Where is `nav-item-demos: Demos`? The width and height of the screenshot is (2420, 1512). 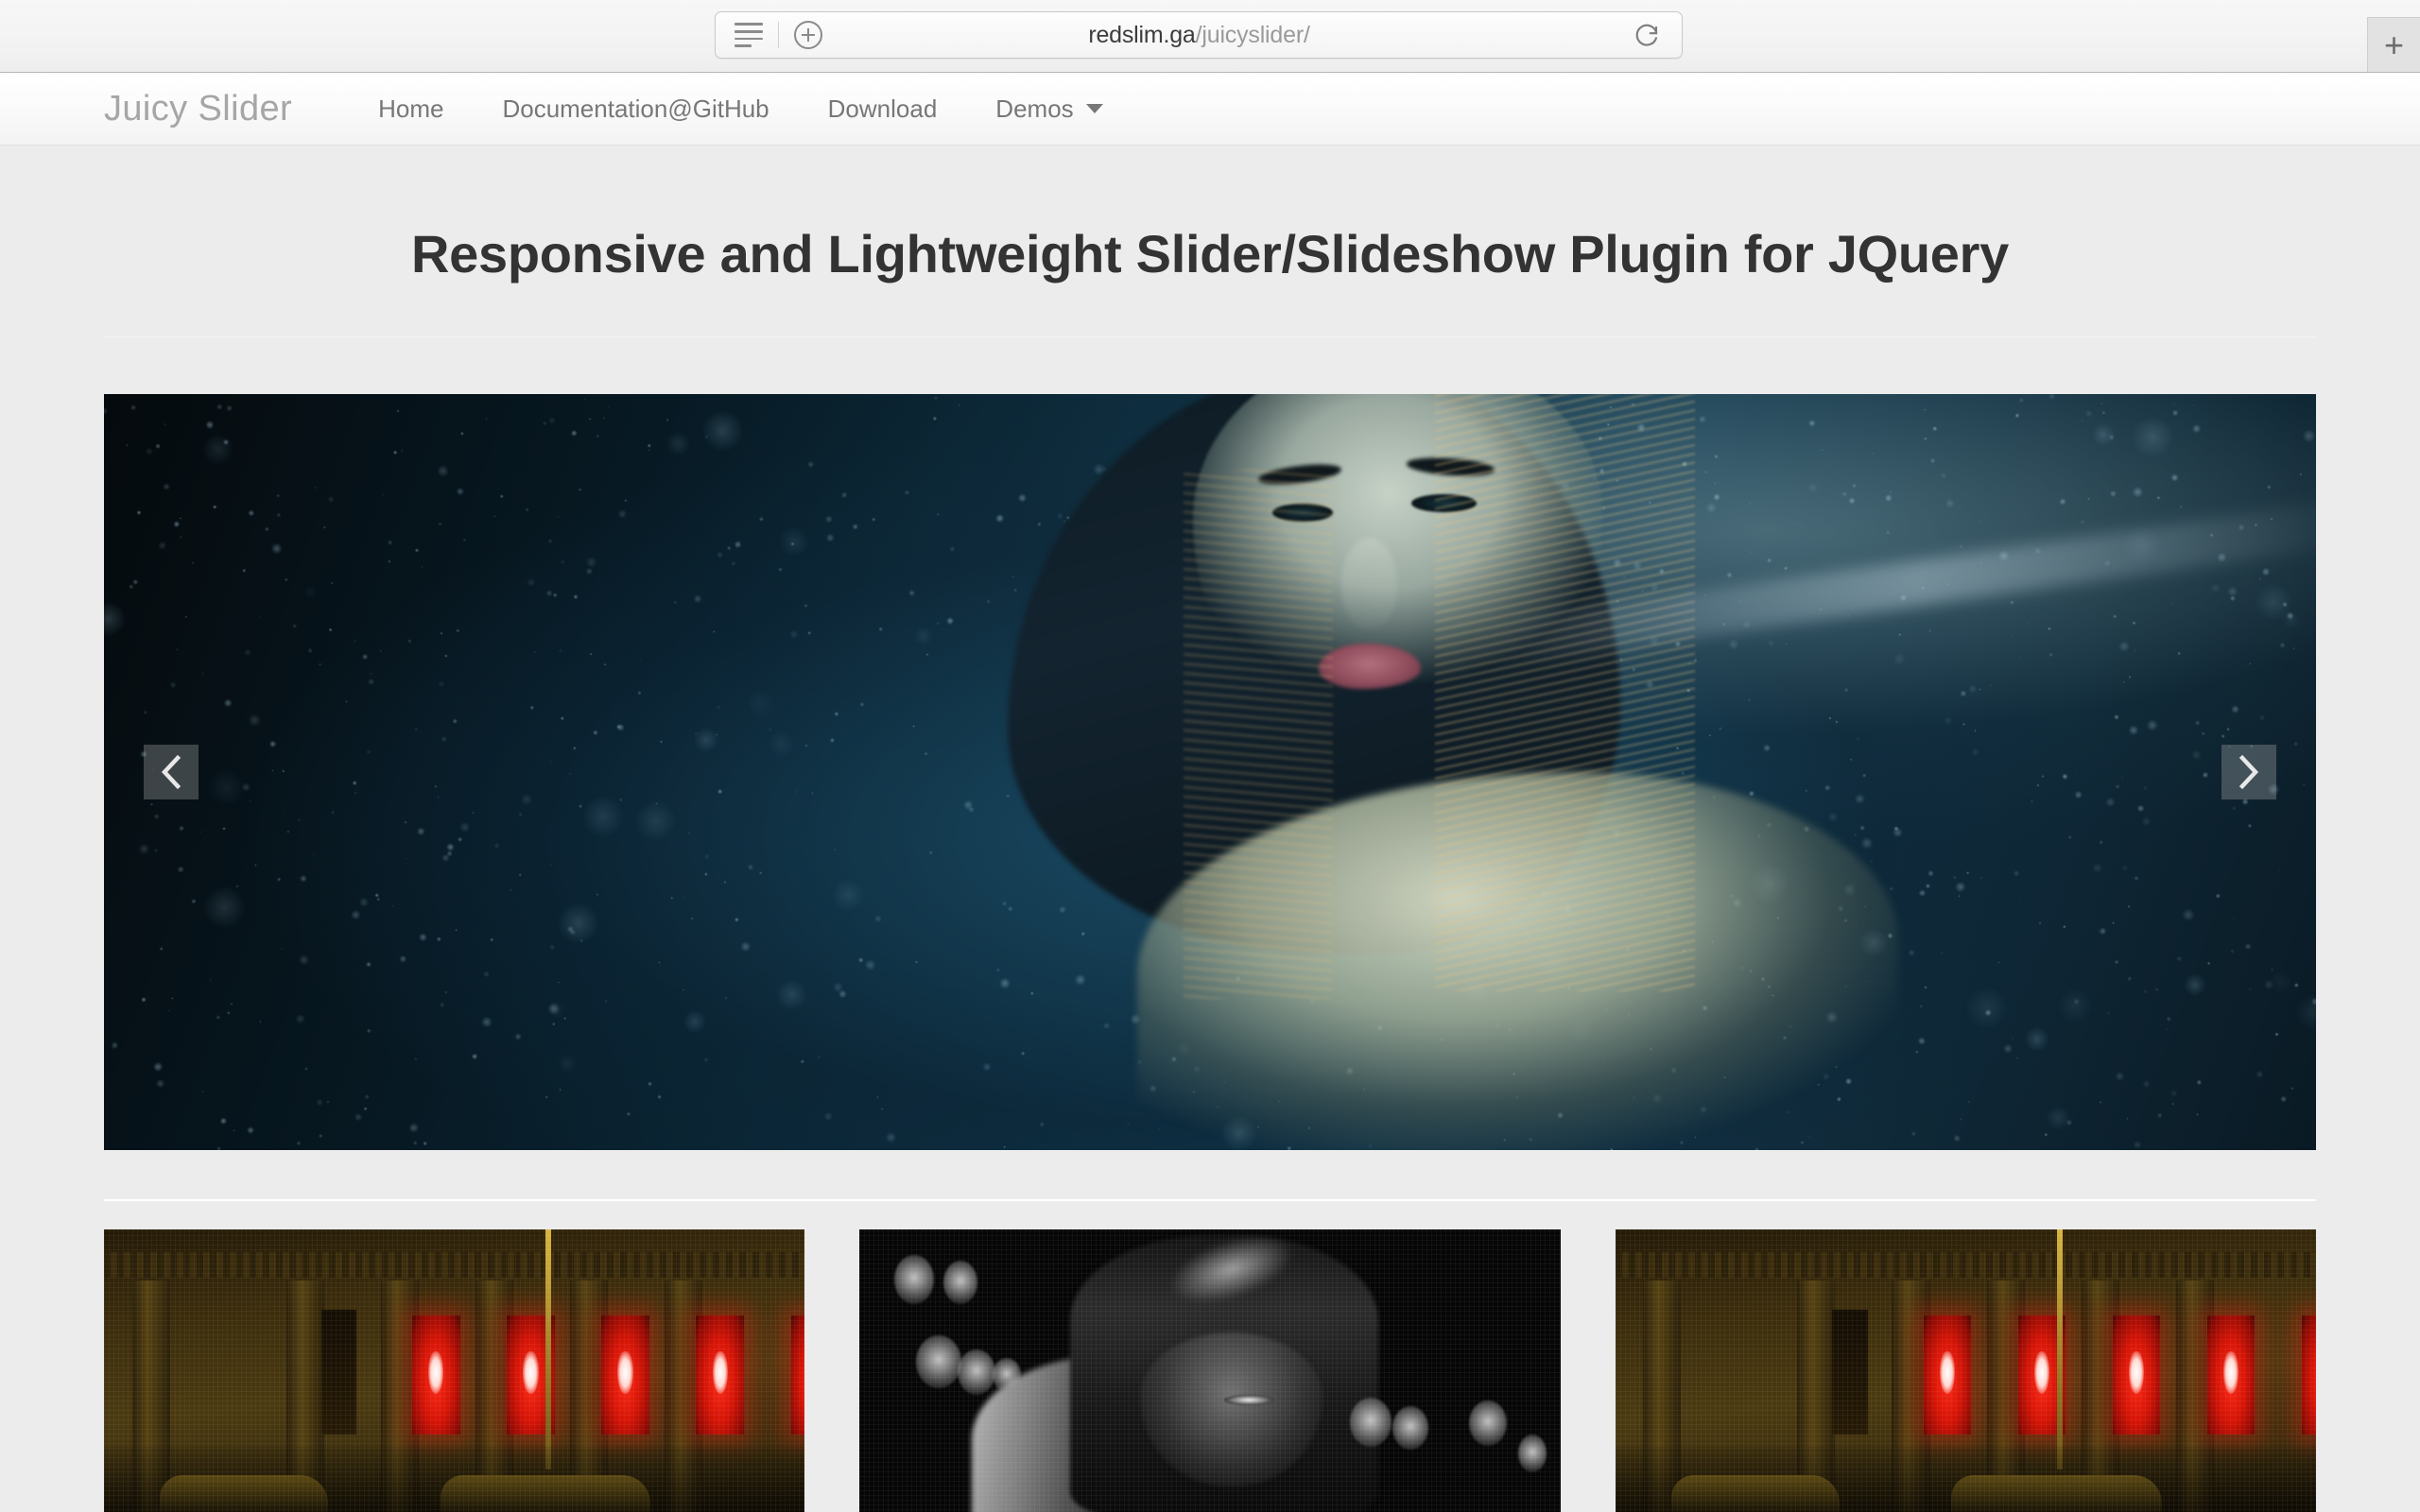 nav-item-demos: Demos is located at coordinates (1049, 109).